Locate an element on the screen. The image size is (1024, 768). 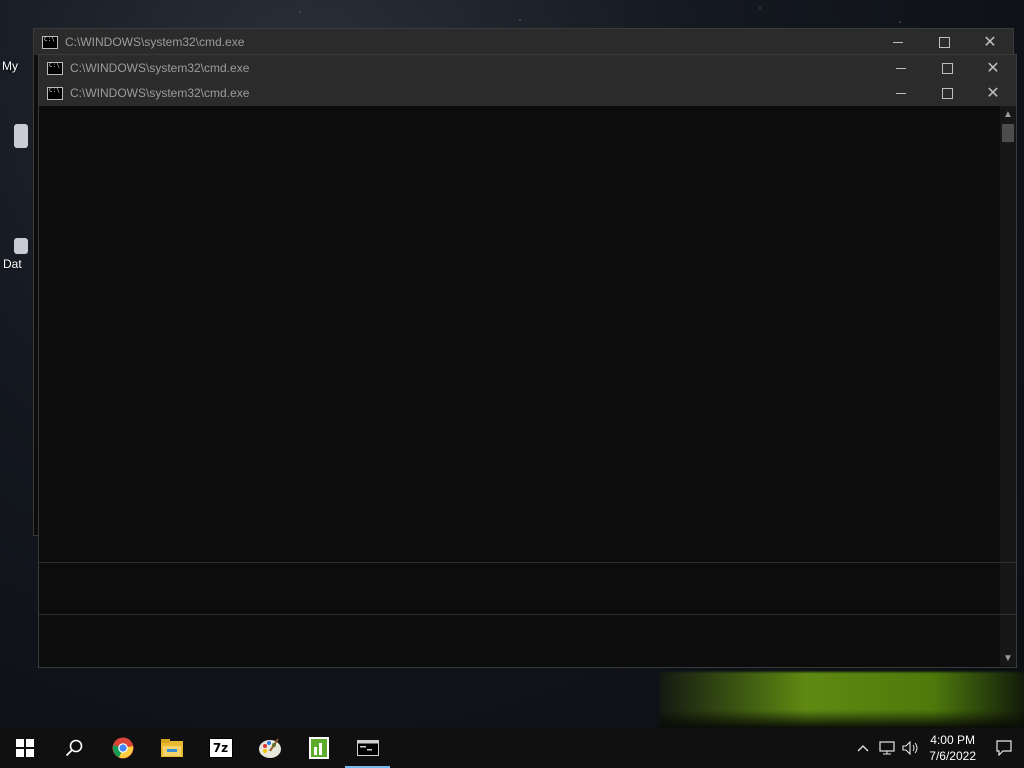
chrome-button is located at coordinates (122, 748).